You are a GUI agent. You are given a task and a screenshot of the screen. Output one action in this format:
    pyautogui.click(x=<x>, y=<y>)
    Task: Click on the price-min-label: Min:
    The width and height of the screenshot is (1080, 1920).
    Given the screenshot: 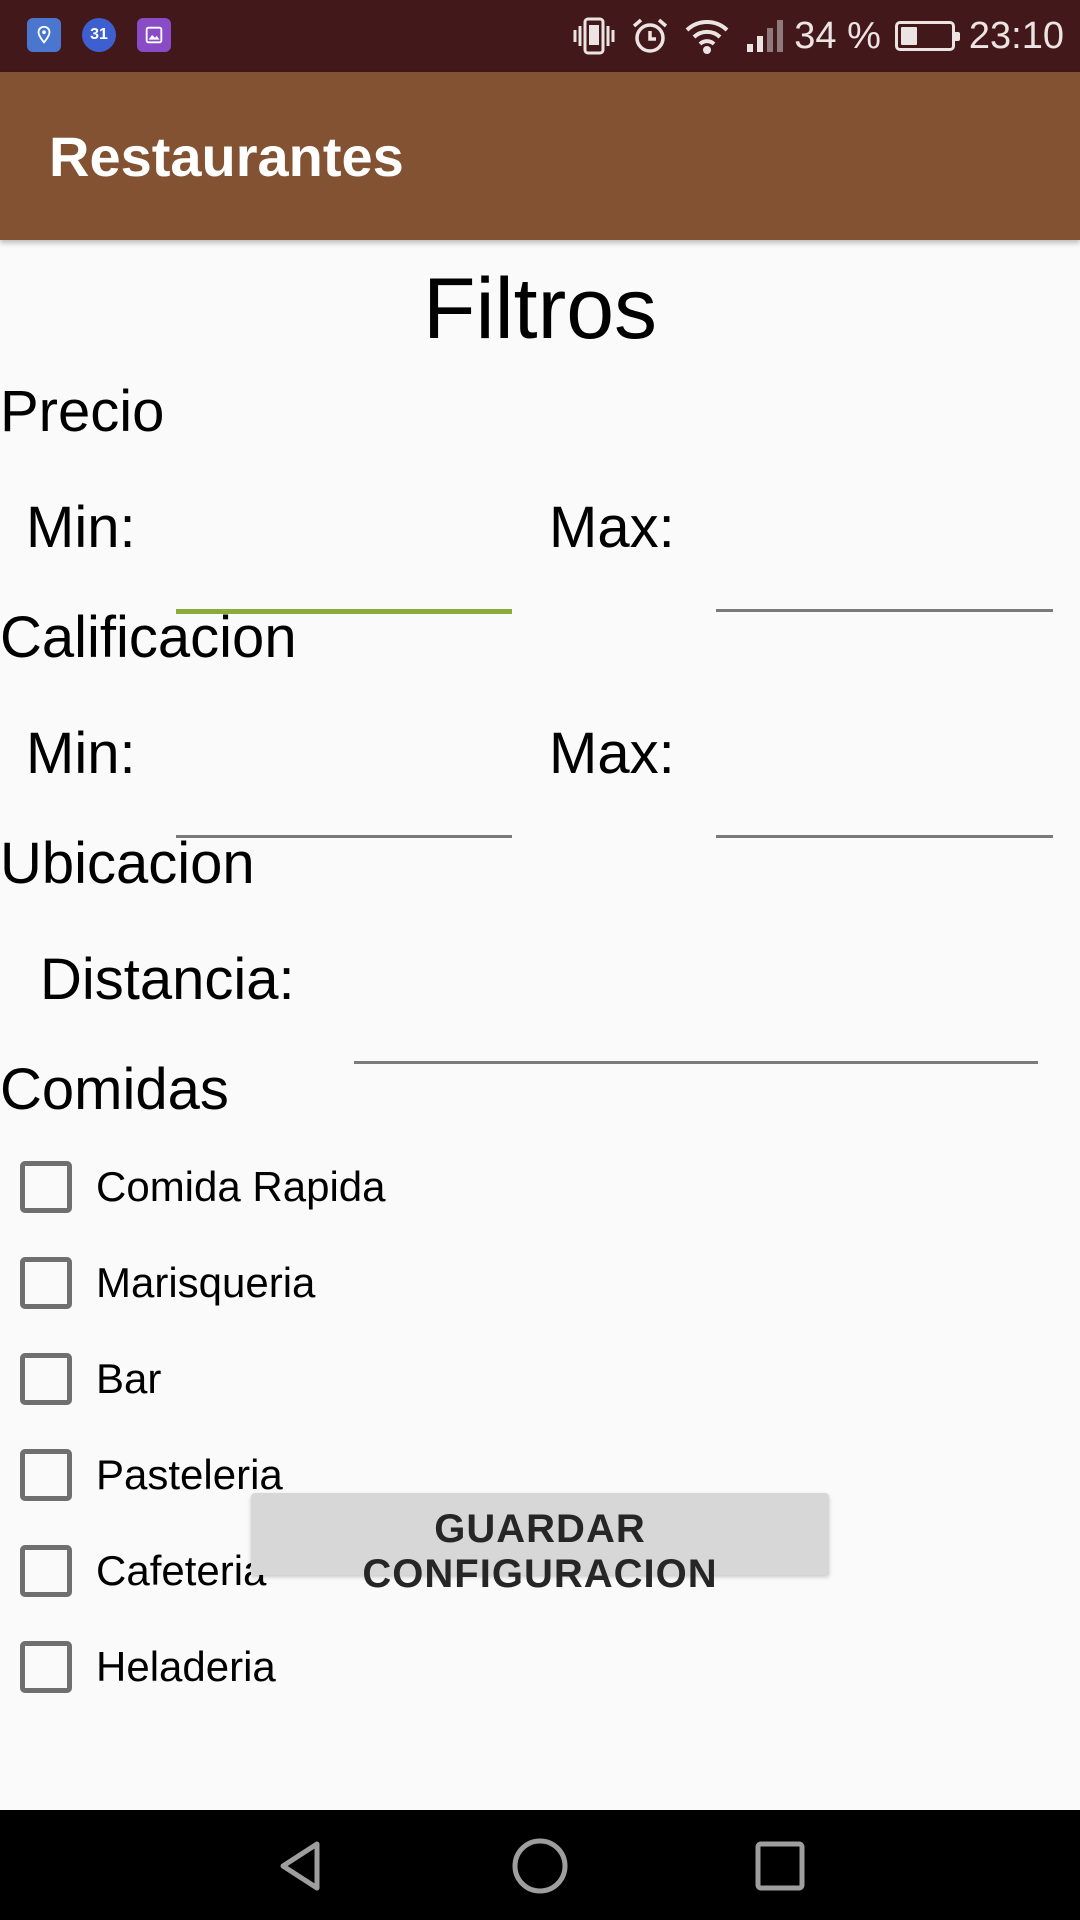 What is the action you would take?
    pyautogui.click(x=81, y=527)
    